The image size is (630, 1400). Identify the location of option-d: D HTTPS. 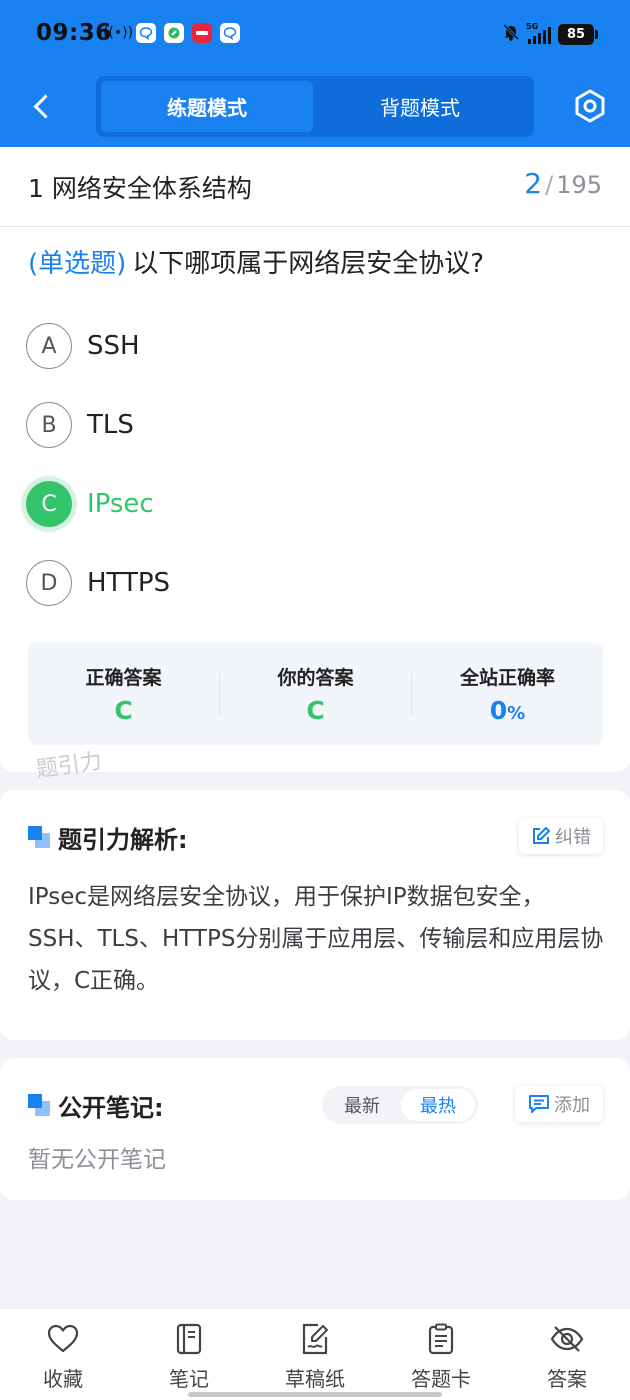
(316, 583).